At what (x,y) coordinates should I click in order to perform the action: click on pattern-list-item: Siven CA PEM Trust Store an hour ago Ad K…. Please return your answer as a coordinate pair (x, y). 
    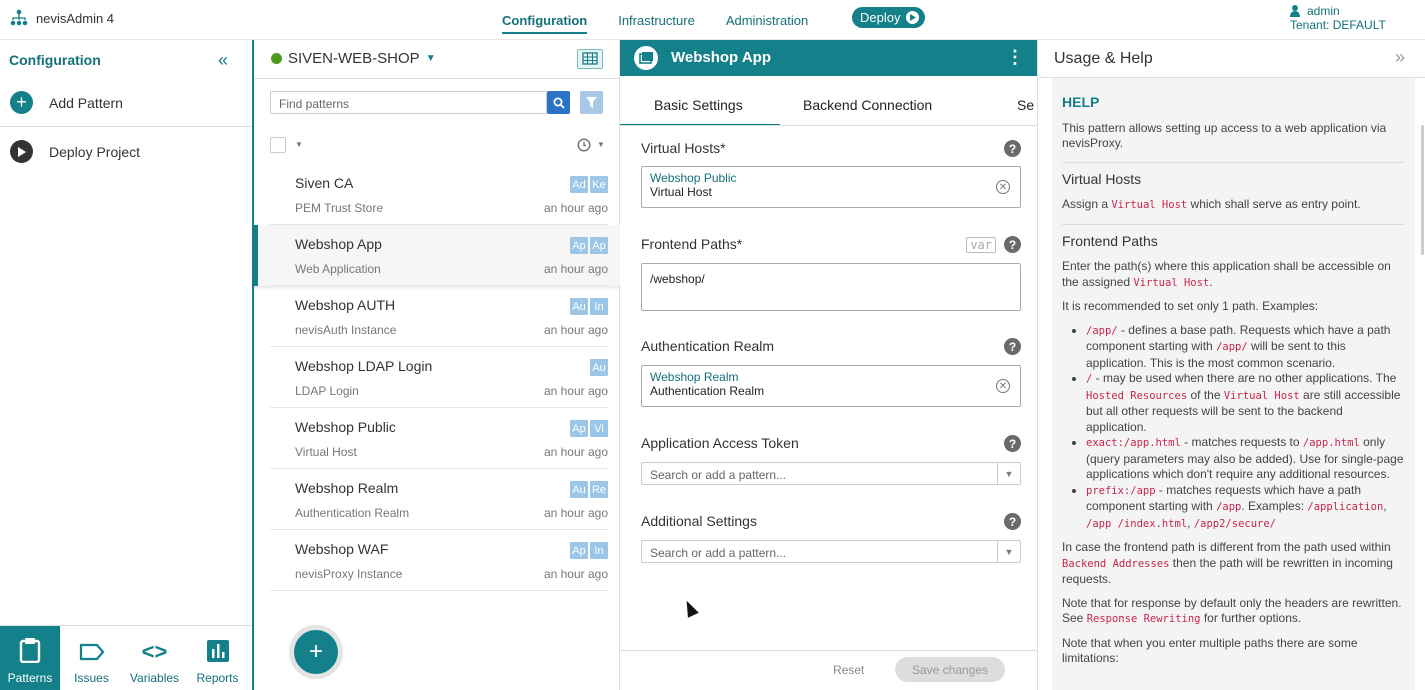
    Looking at the image, I should click on (437, 194).